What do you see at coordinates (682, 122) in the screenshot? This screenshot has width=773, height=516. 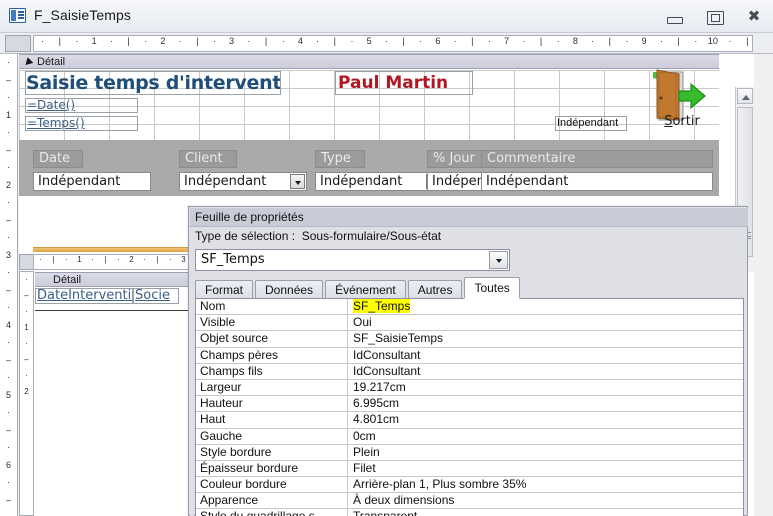 I see `exit-button-label: Sortir` at bounding box center [682, 122].